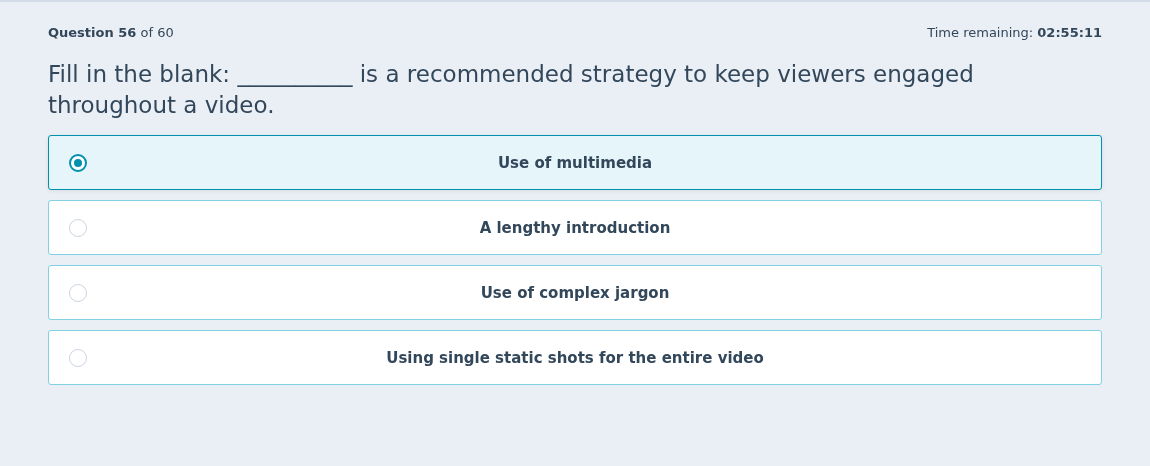  What do you see at coordinates (575, 292) in the screenshot?
I see `answer-option: Use of complex jargon` at bounding box center [575, 292].